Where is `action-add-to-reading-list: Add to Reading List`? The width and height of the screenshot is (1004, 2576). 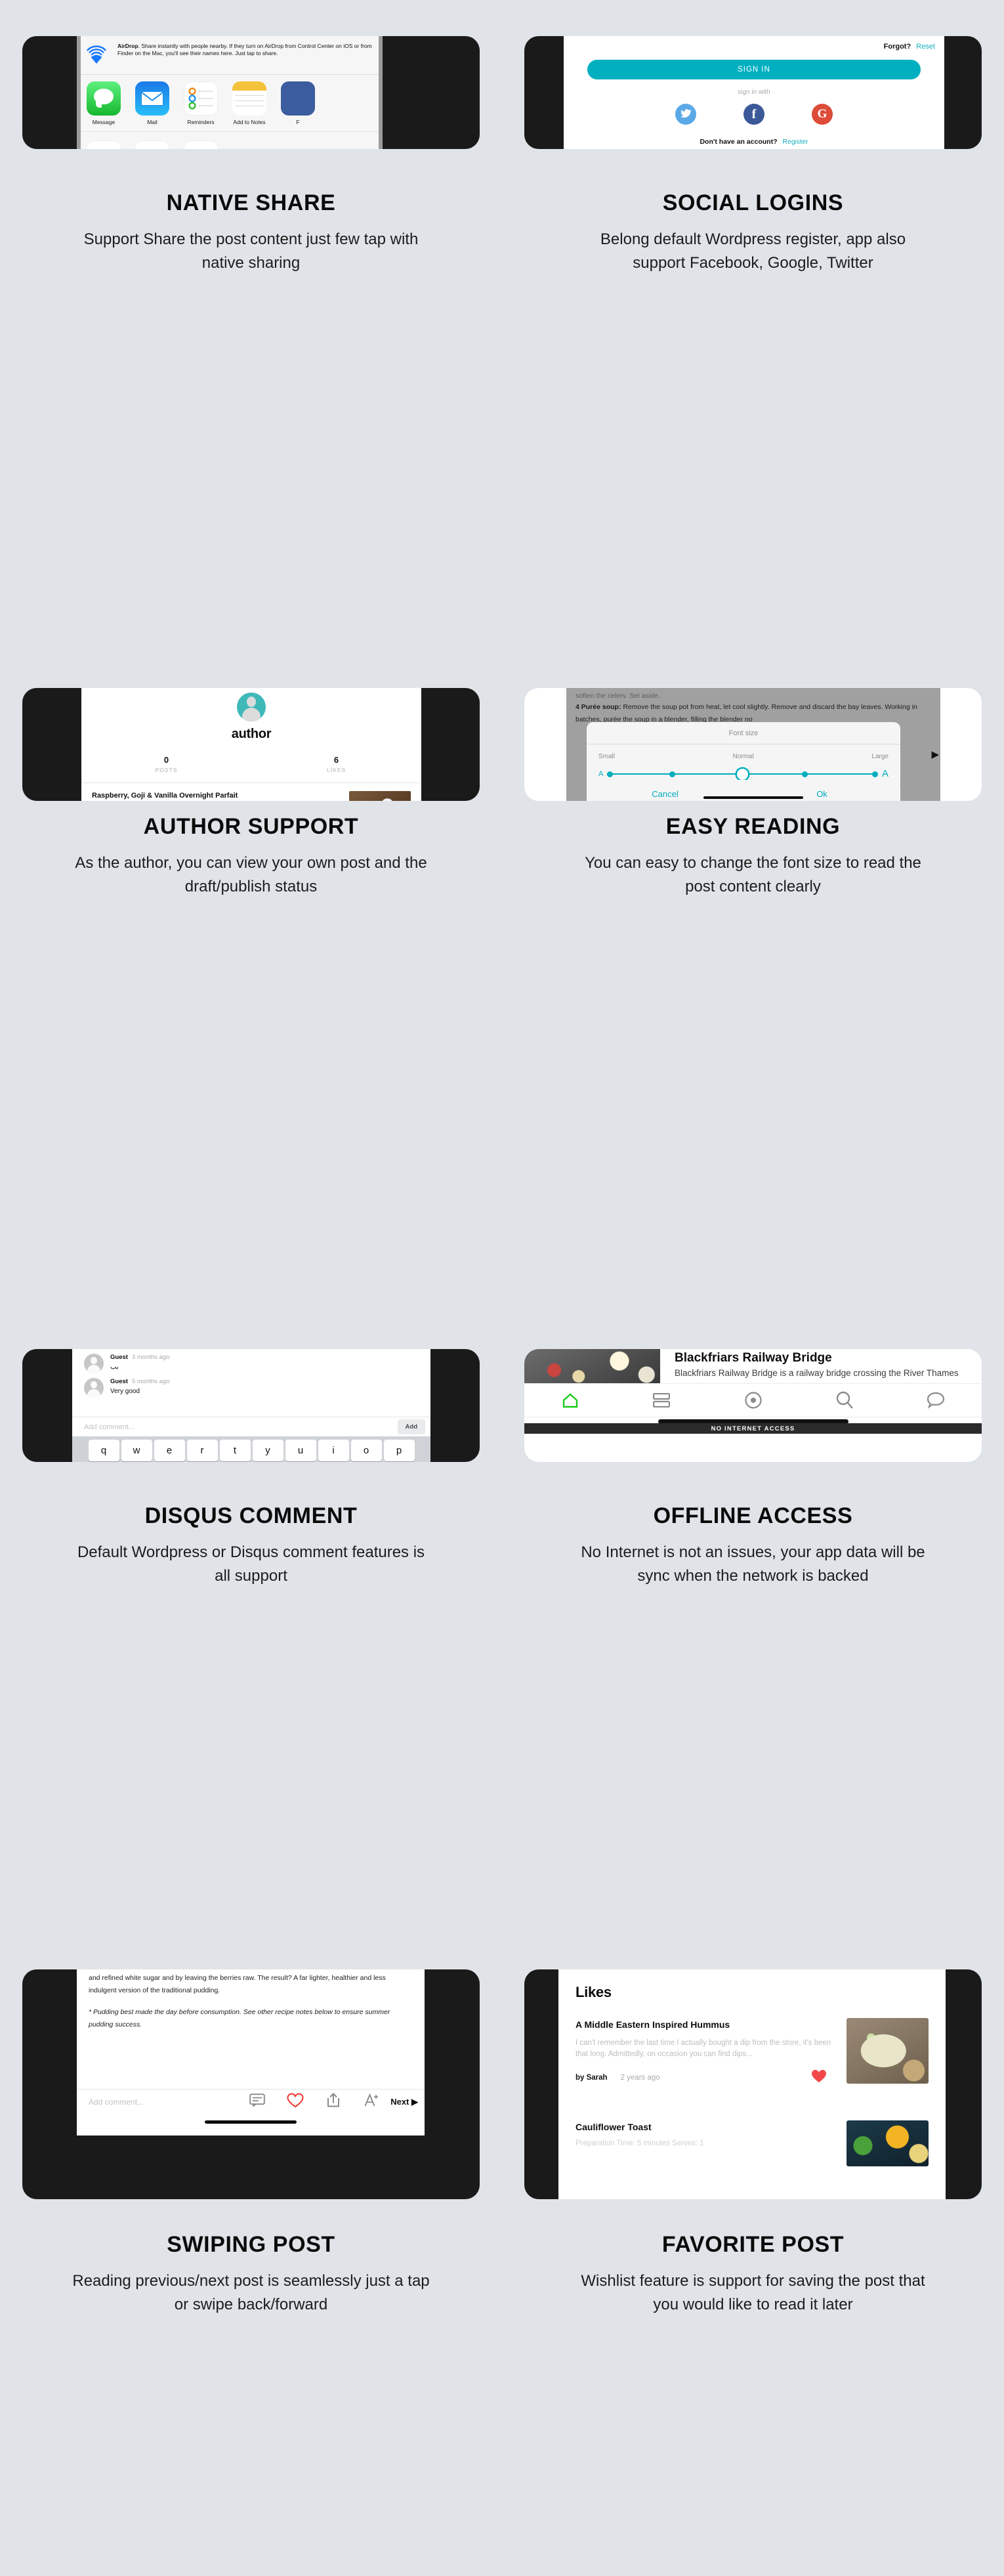
action-add-to-reading-list: Add to Reading List is located at coordinates (104, 145).